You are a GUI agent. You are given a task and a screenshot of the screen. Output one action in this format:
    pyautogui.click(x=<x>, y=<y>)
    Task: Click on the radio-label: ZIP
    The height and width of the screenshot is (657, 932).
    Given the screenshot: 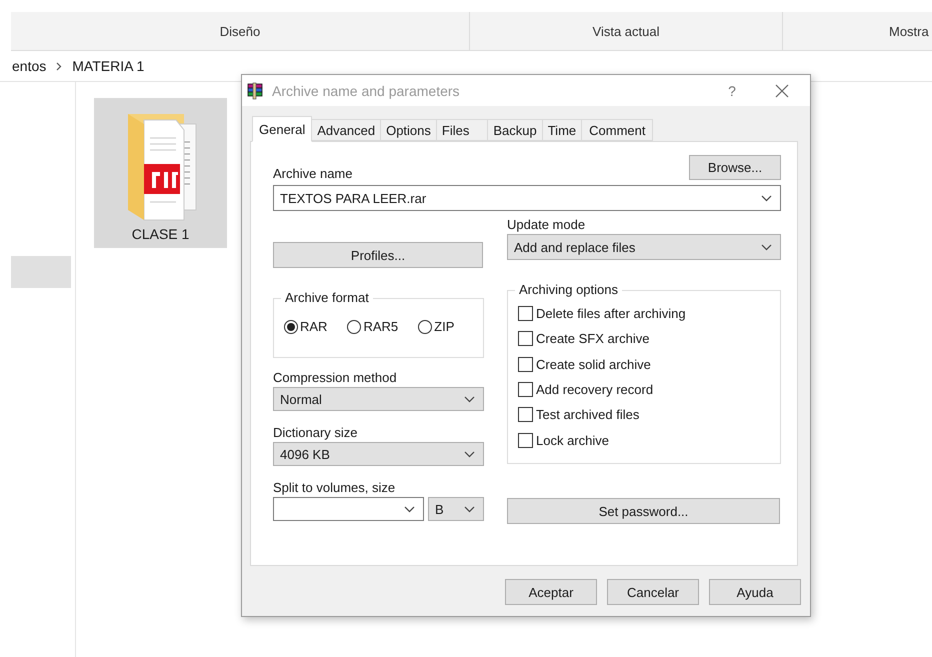 What is the action you would take?
    pyautogui.click(x=444, y=326)
    